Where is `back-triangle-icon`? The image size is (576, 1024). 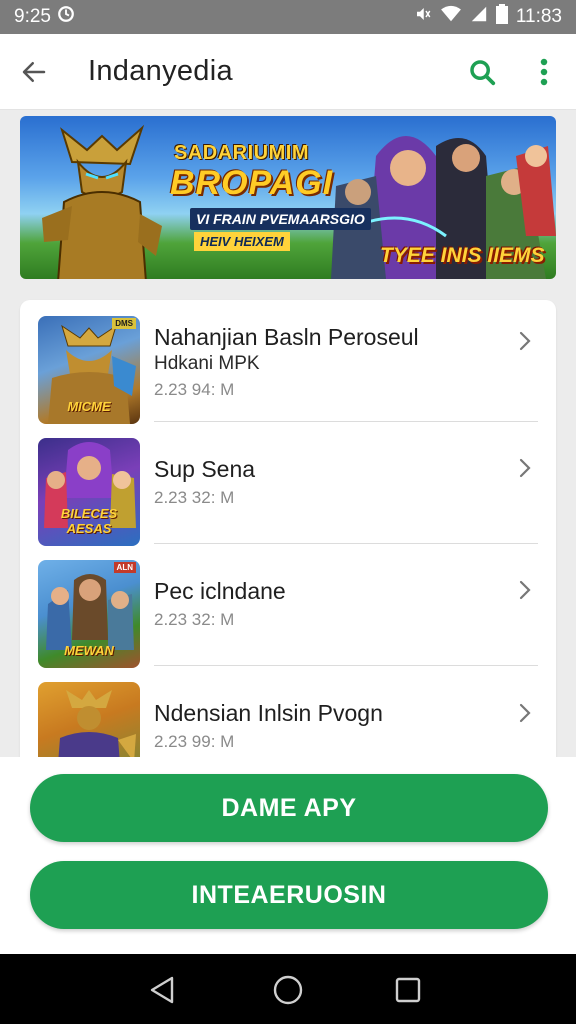 back-triangle-icon is located at coordinates (162, 990).